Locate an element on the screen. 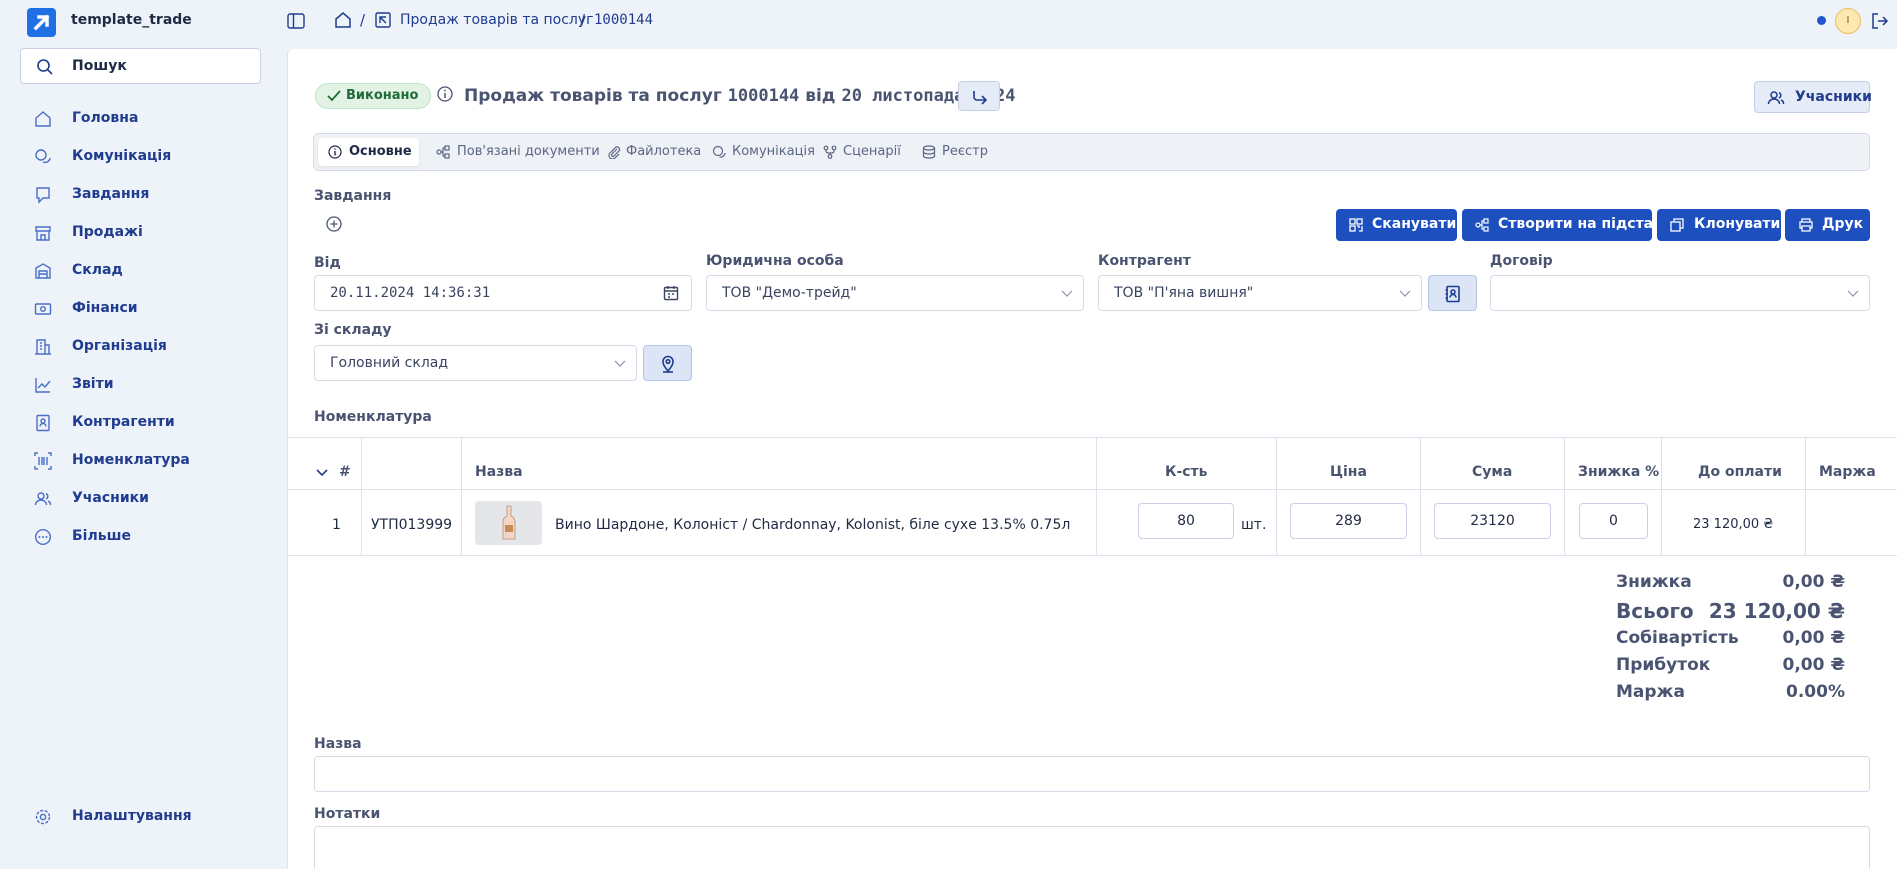 The width and height of the screenshot is (1897, 869). create-based-button-label: Створити на підставі is located at coordinates (1582, 224).